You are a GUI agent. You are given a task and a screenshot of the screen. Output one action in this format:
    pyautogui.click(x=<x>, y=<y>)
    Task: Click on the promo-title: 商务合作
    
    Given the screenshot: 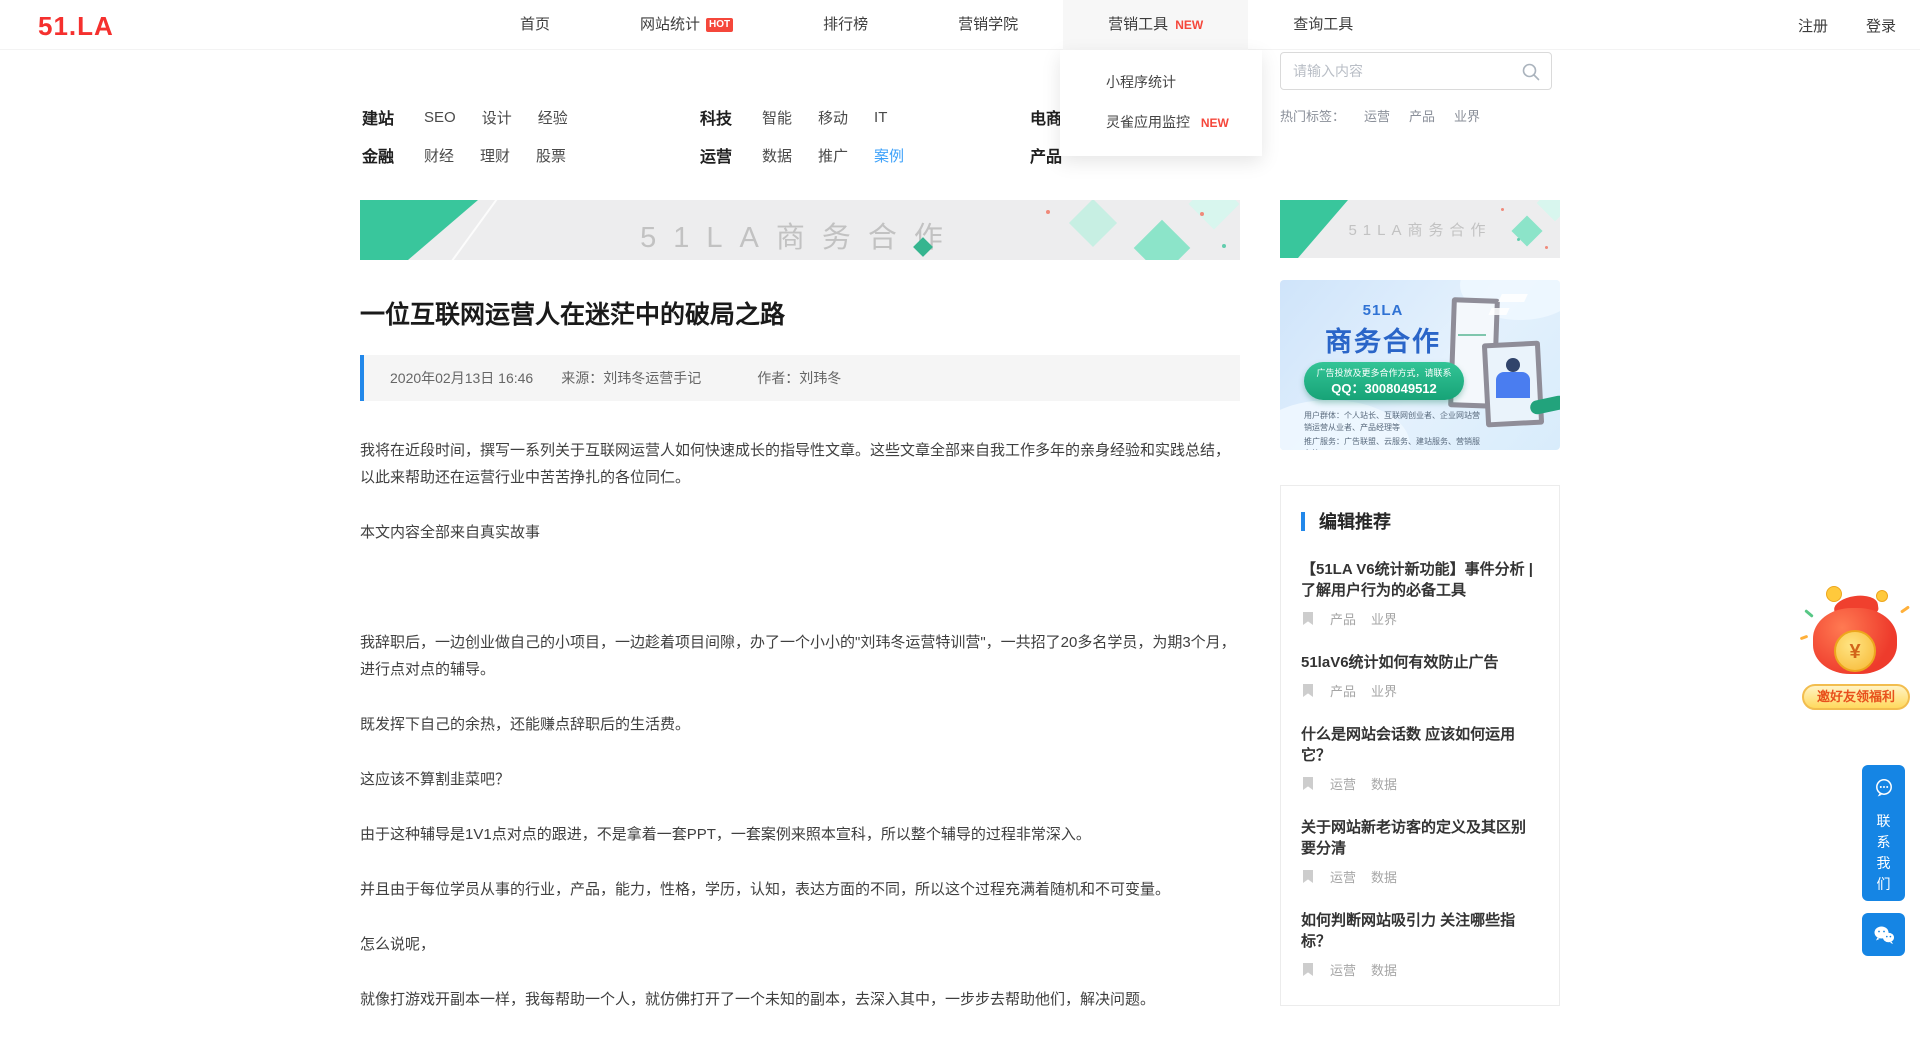 What is the action you would take?
    pyautogui.click(x=1383, y=342)
    